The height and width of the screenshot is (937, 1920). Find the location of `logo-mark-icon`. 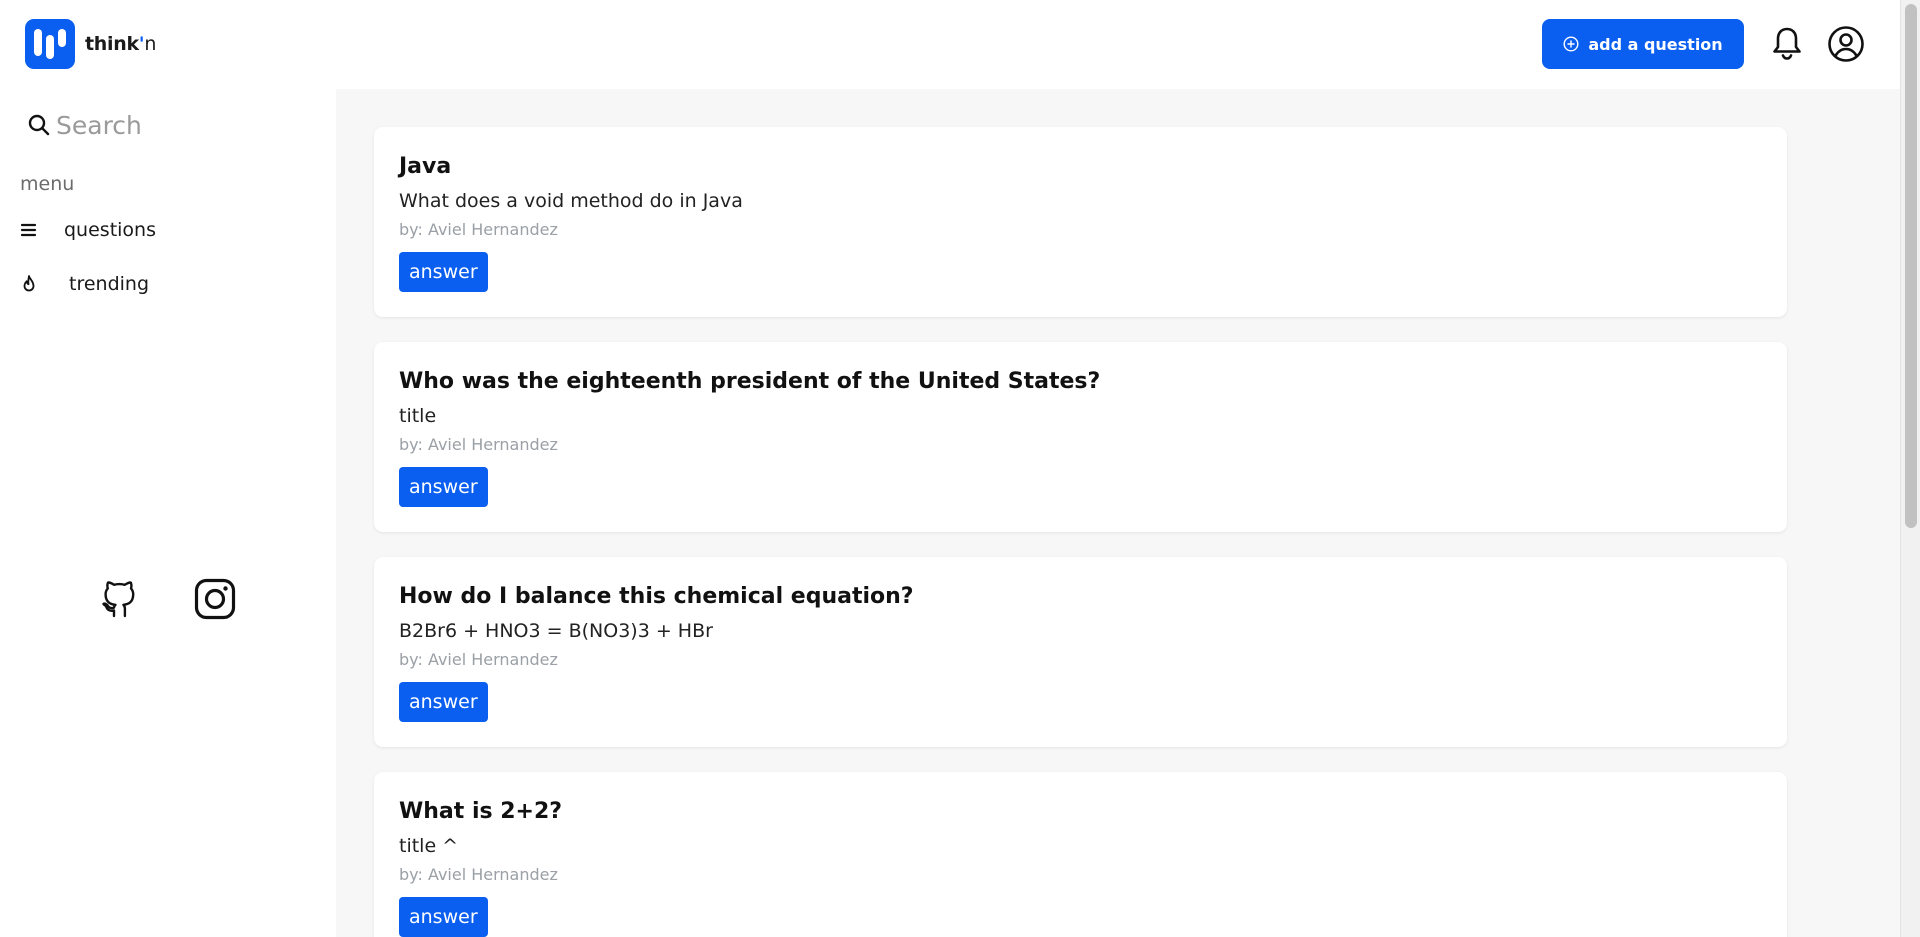

logo-mark-icon is located at coordinates (50, 44).